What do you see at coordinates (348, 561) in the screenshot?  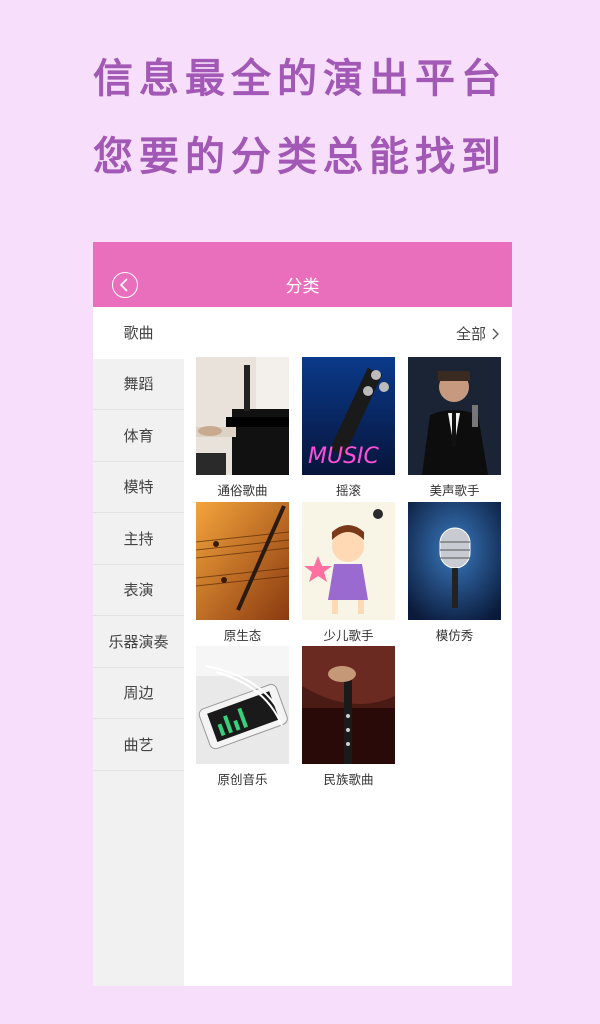 I see `child-singer-thumbnail` at bounding box center [348, 561].